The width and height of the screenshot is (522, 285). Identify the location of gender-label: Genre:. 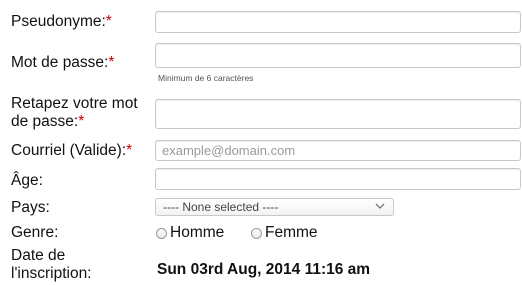
(34, 233).